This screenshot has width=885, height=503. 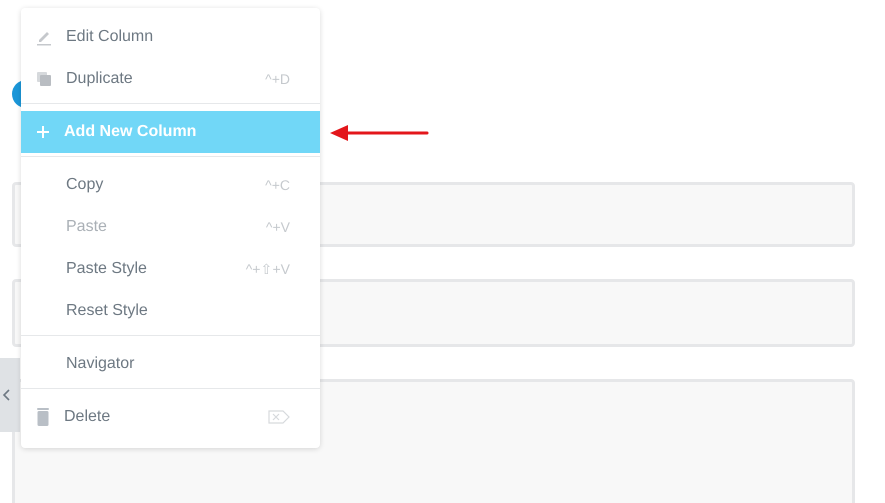 What do you see at coordinates (7, 395) in the screenshot?
I see `chevron-left-icon` at bounding box center [7, 395].